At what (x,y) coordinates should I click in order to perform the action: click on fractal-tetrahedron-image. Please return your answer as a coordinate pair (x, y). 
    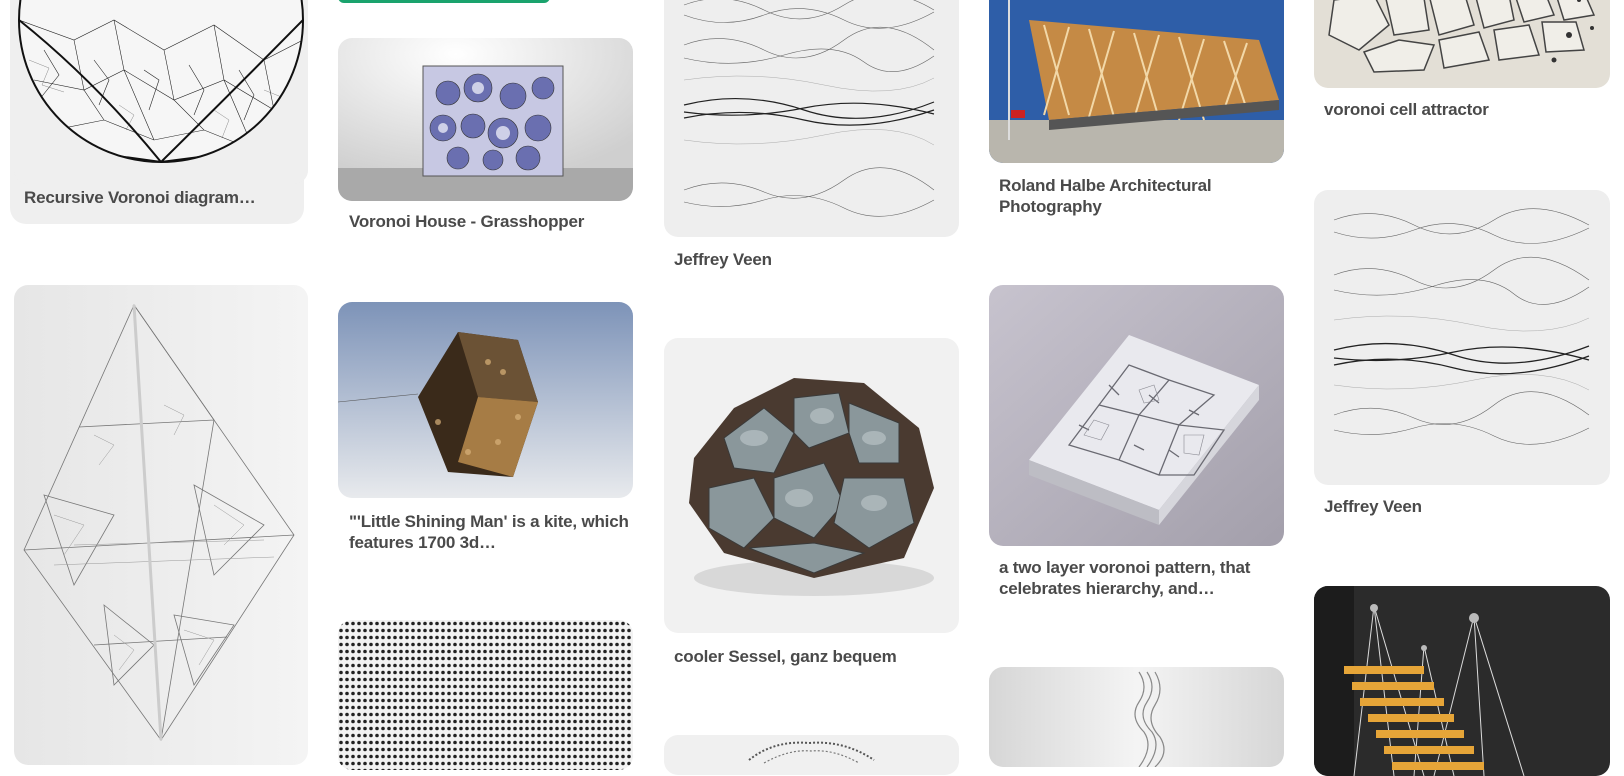
    Looking at the image, I should click on (161, 525).